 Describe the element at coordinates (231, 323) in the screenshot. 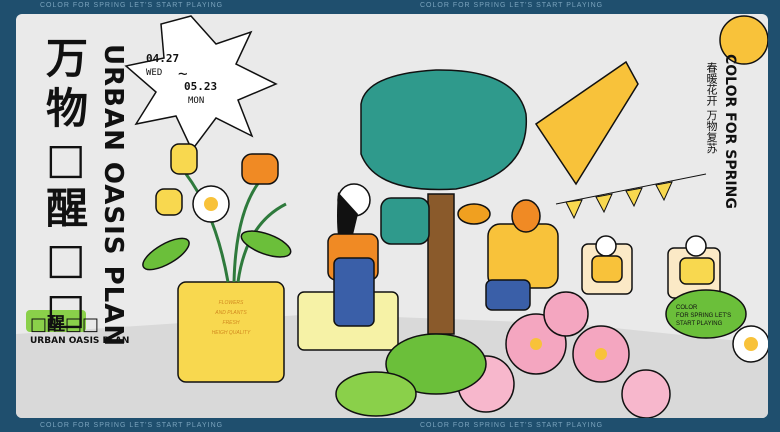

I see `vase-line-3: FRESH` at that location.